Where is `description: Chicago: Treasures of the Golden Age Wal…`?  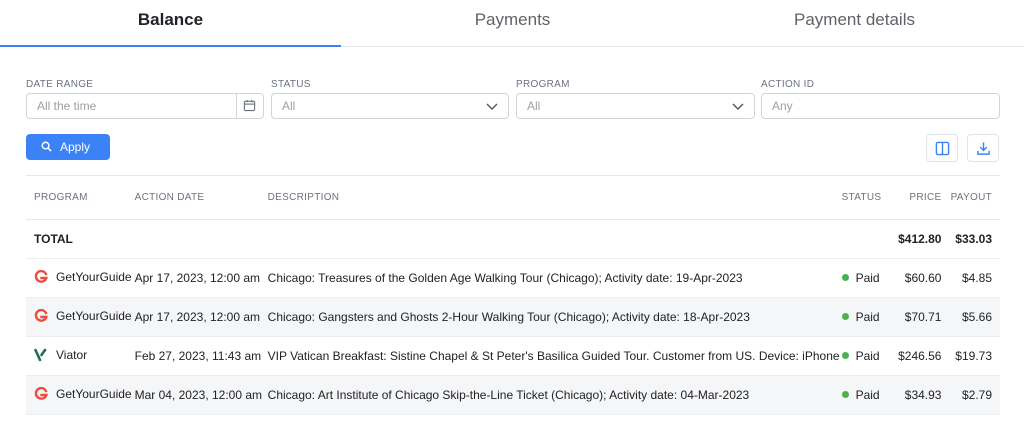 description: Chicago: Treasures of the Golden Age Wal… is located at coordinates (553, 278).